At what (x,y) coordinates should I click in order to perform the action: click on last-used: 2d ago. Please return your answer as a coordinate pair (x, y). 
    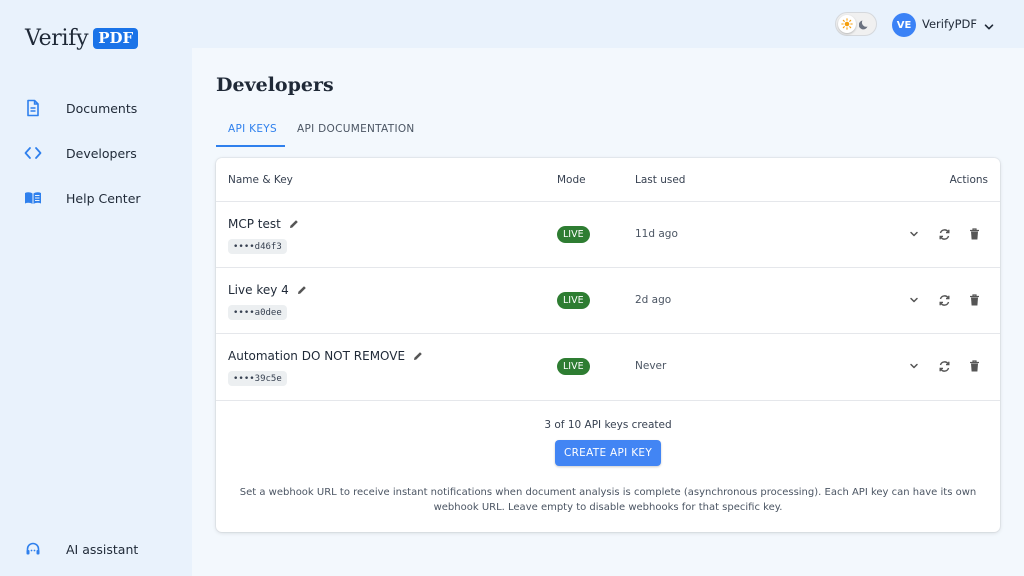
    Looking at the image, I should click on (653, 300).